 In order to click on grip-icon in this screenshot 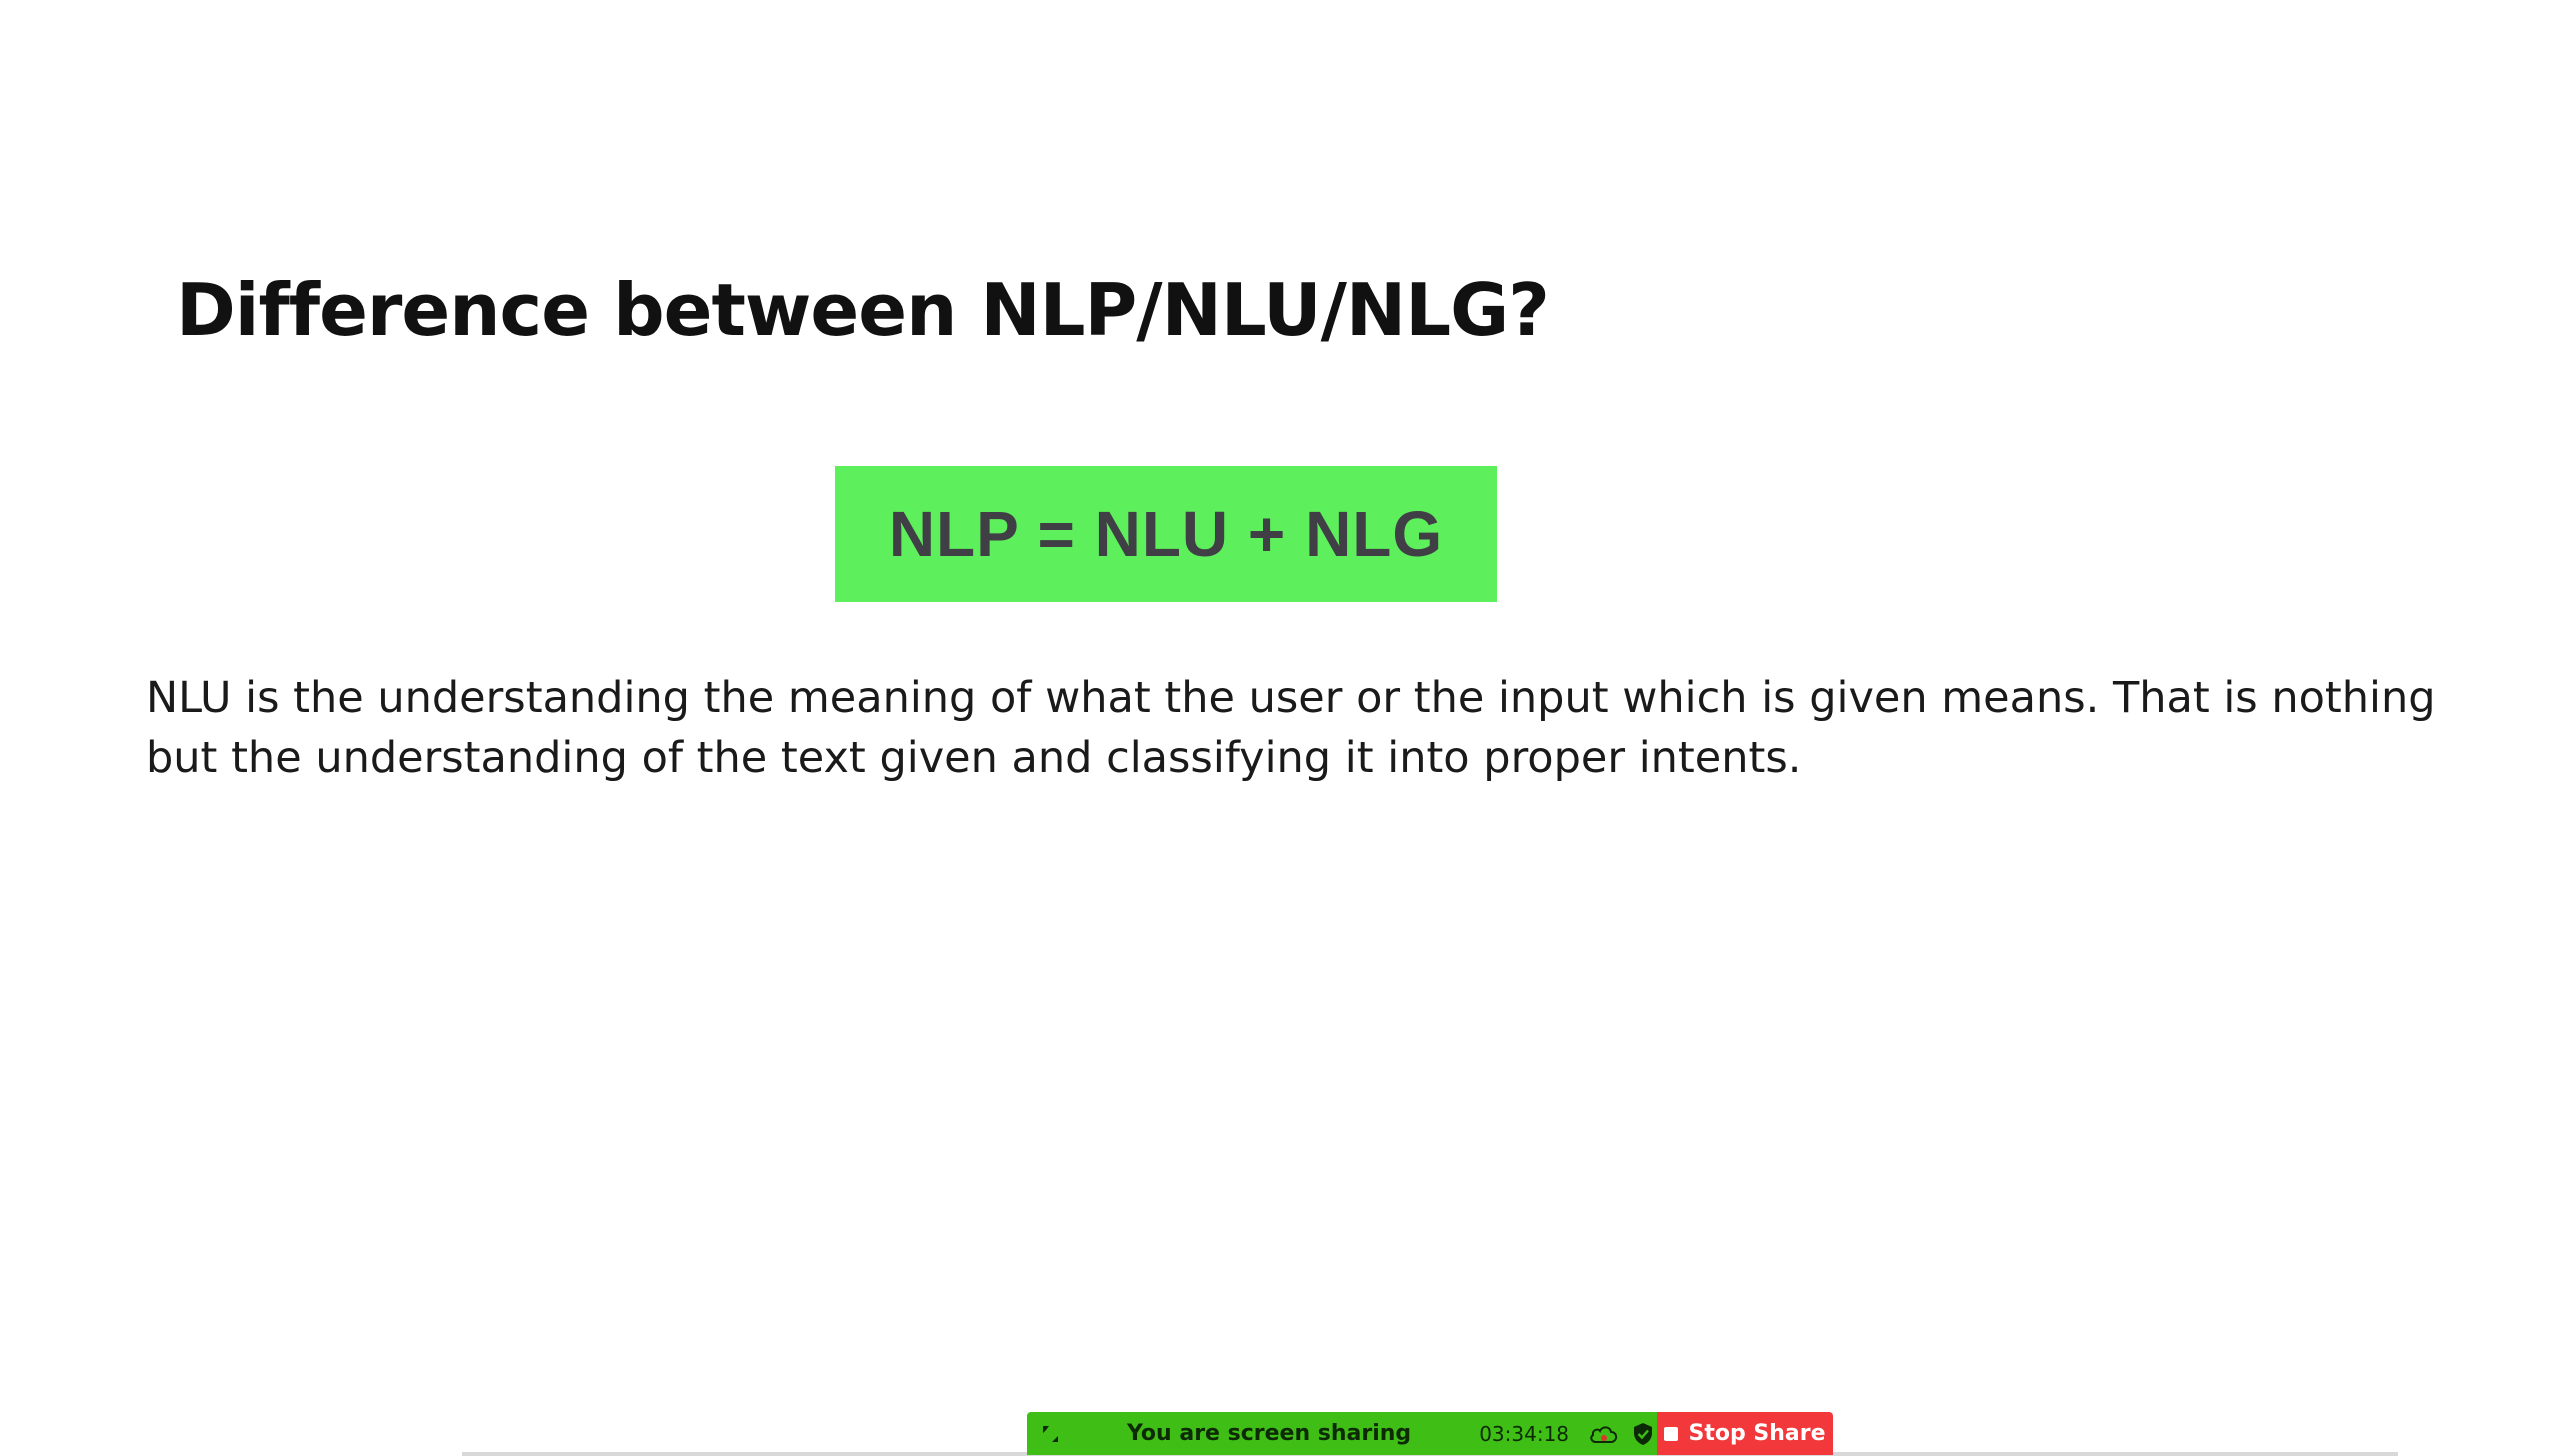, I will do `click(1050, 1433)`.